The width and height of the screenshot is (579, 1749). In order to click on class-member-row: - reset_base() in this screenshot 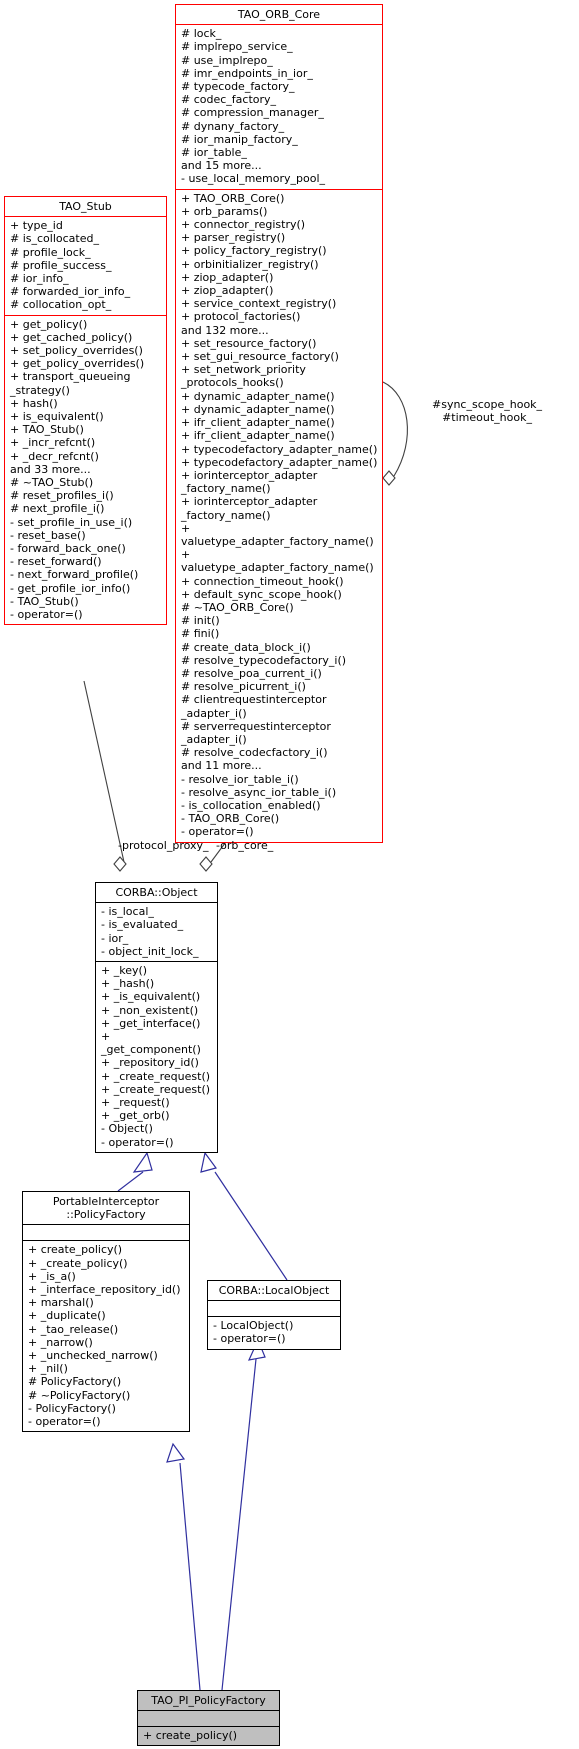, I will do `click(48, 535)`.